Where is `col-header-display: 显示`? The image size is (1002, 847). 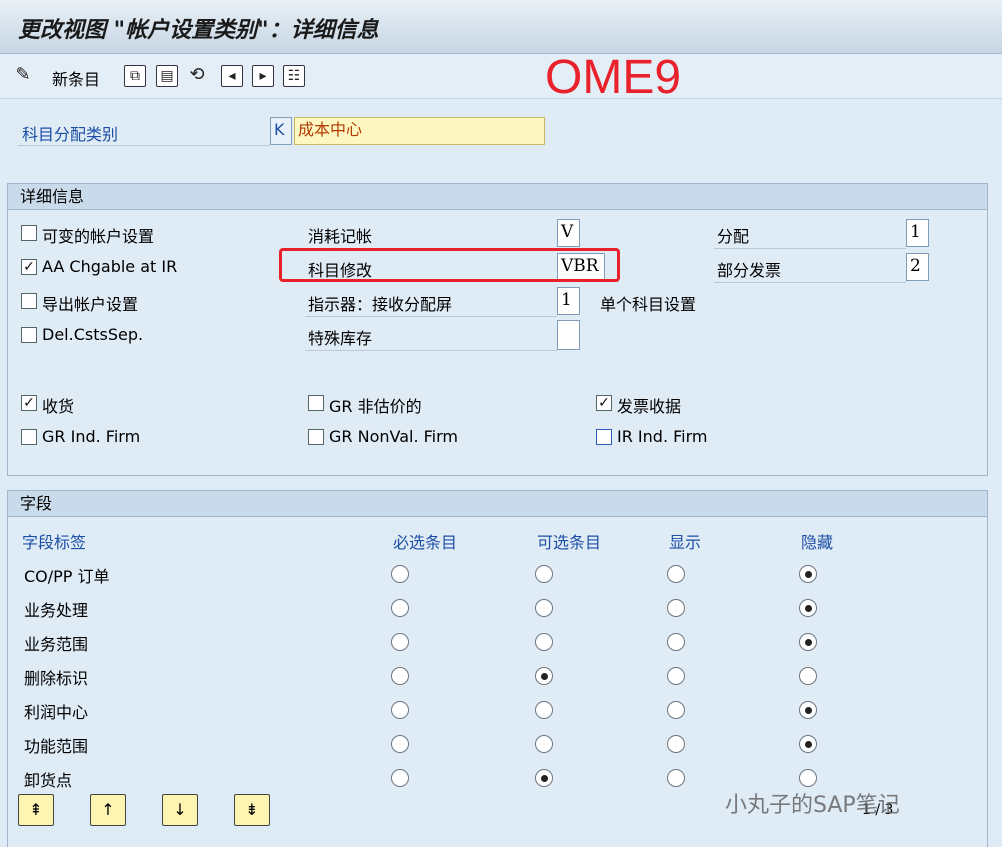
col-header-display: 显示 is located at coordinates (685, 542).